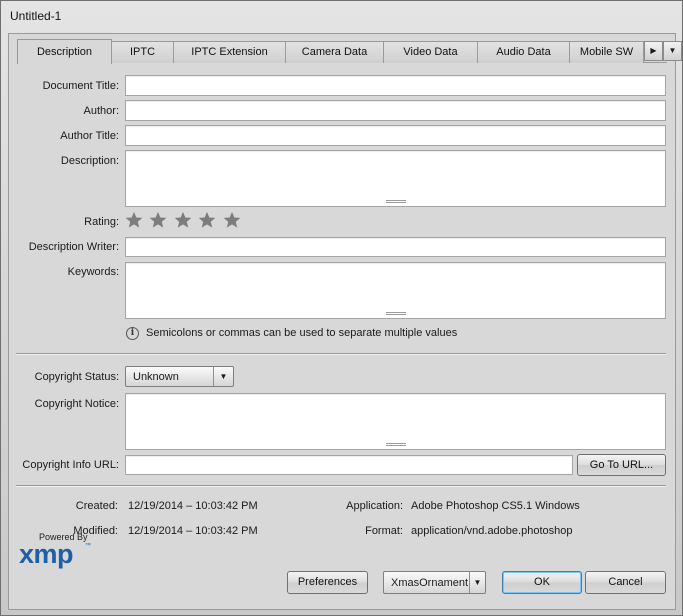  Describe the element at coordinates (523, 52) in the screenshot. I see `tab-audio-data: Audio Data` at that location.